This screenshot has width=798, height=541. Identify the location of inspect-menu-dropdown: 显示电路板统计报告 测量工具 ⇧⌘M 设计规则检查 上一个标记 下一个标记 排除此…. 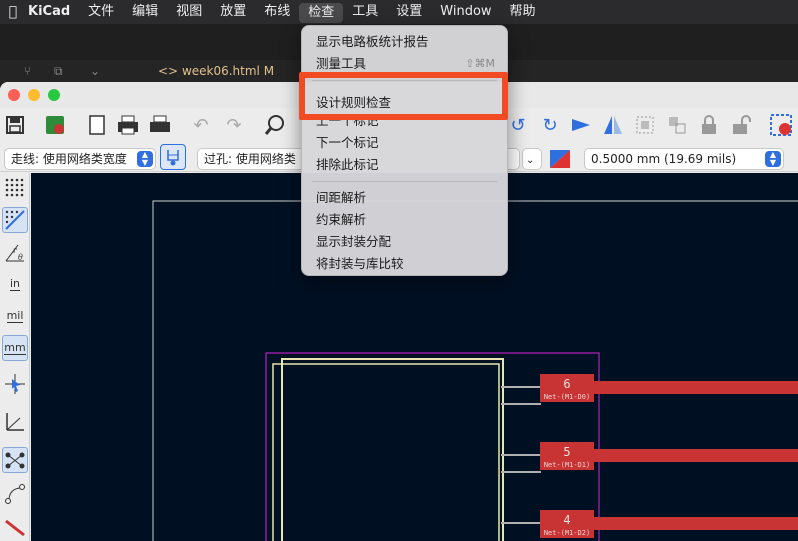
(404, 150).